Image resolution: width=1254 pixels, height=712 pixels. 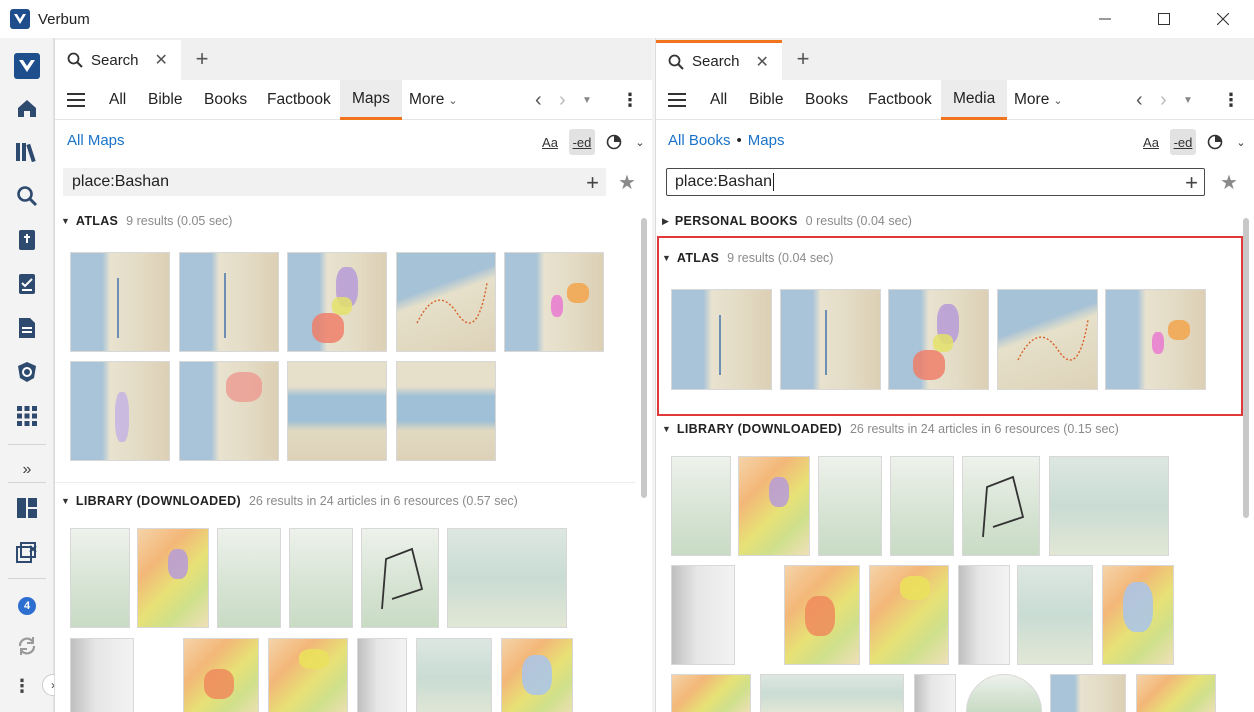 I want to click on more-options-button: ⋮, so click(x=22, y=686).